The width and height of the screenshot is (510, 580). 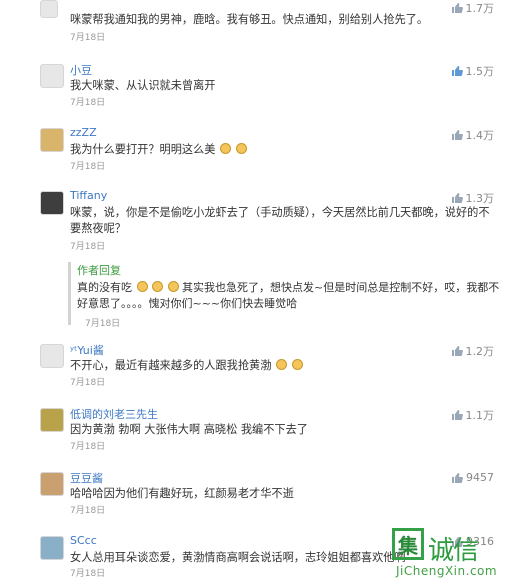 I want to click on comment-text: 我为什么要打开？明明这么美, so click(x=284, y=150).